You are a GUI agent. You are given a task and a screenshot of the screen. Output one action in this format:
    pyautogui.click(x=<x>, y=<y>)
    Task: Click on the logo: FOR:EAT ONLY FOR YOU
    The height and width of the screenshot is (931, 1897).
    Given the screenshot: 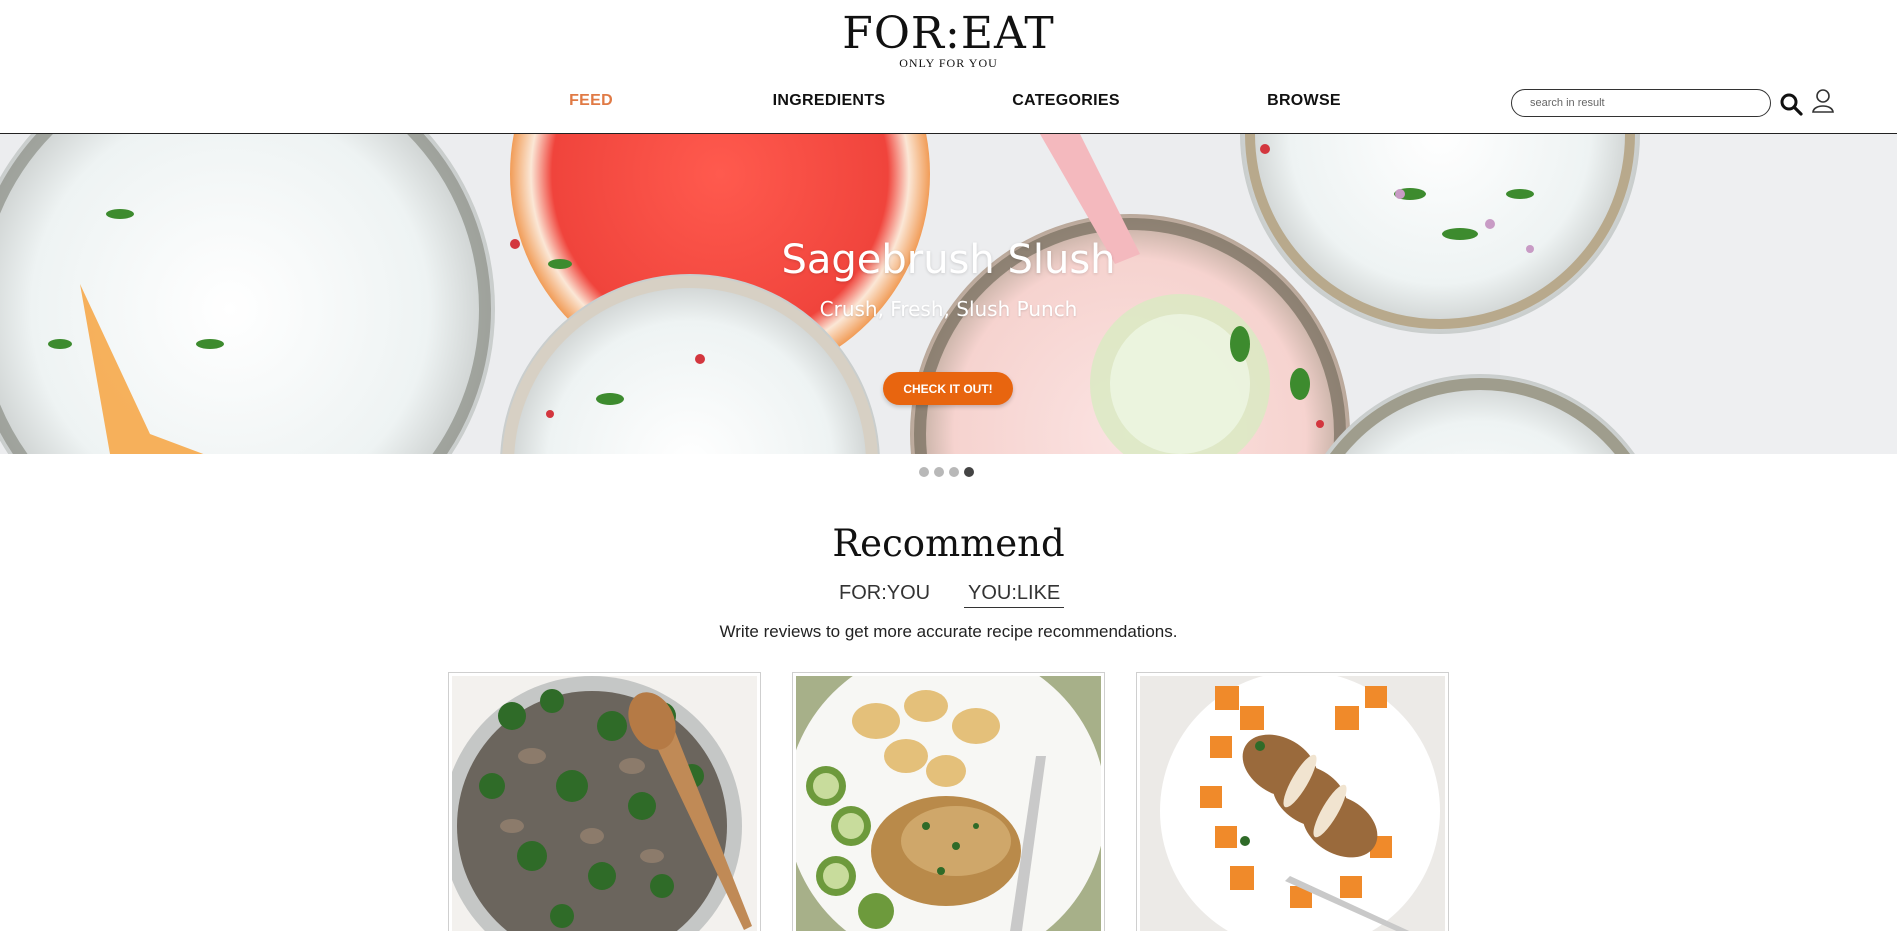 What is the action you would take?
    pyautogui.click(x=948, y=40)
    